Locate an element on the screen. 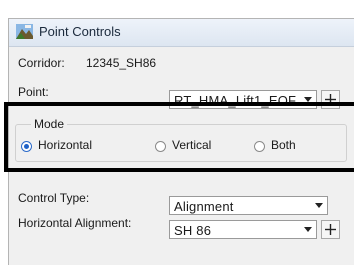 The width and height of the screenshot is (354, 265). control-type-label: Control Type: is located at coordinates (54, 198).